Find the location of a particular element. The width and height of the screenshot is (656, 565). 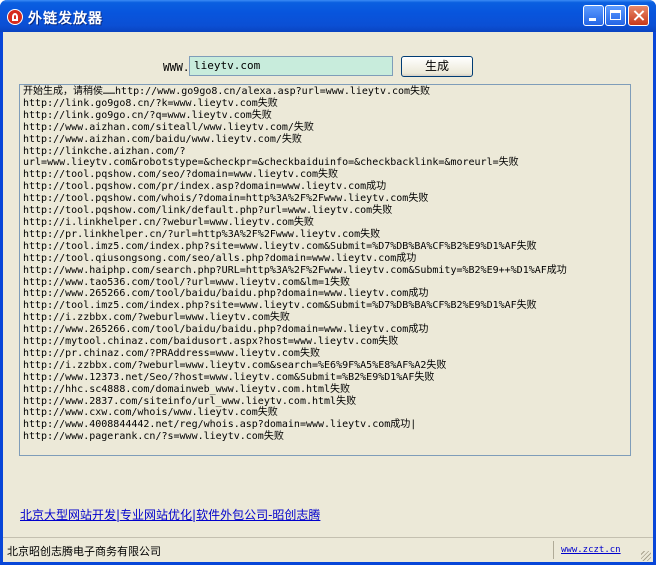

status-separator is located at coordinates (553, 550).